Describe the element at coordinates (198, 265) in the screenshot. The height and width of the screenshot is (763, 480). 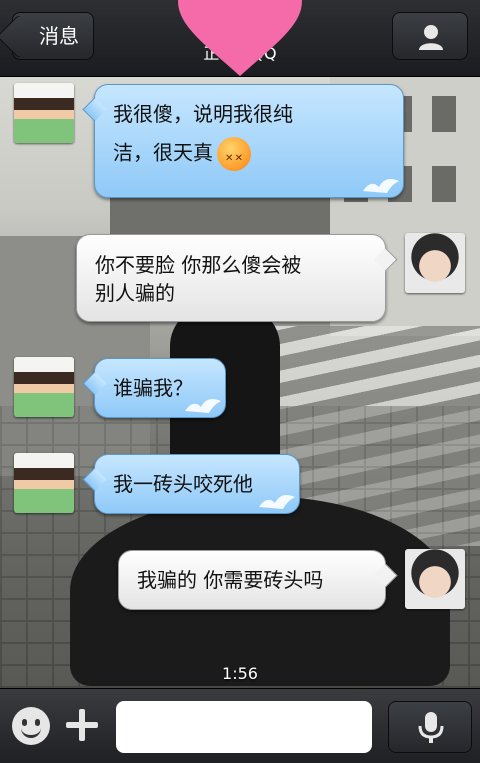
I see `message-text: 你不要脸 你那么傻会被` at that location.